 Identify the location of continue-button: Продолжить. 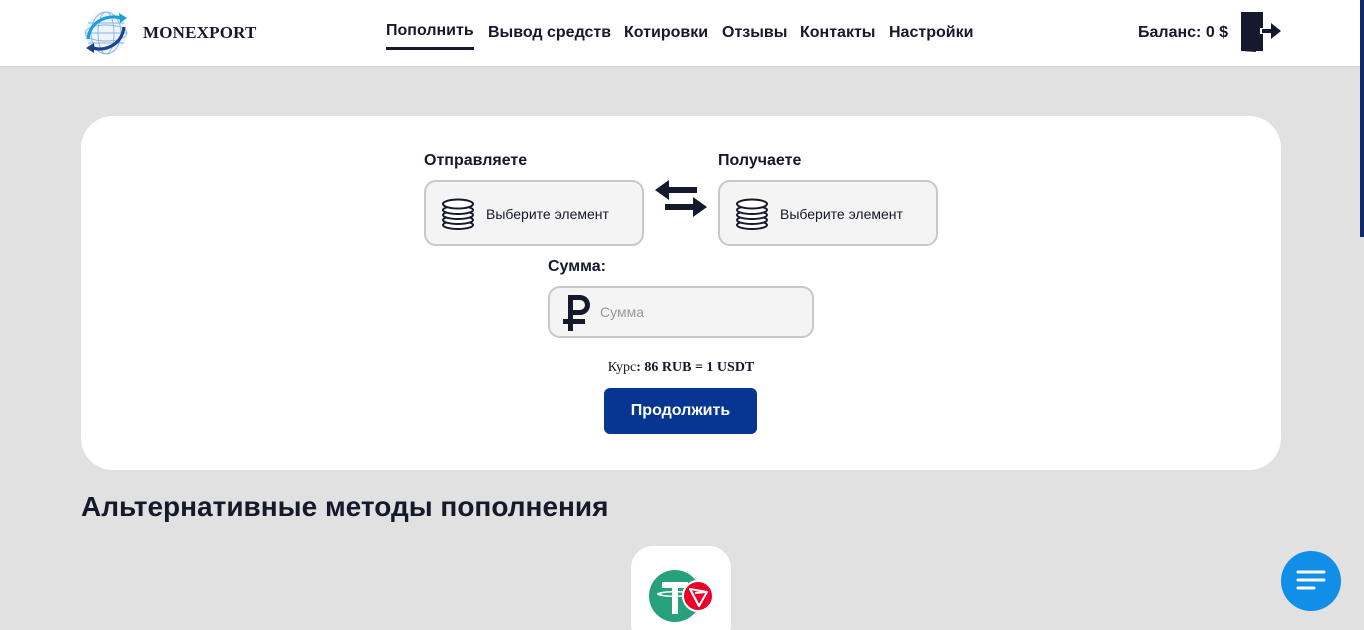
(680, 411).